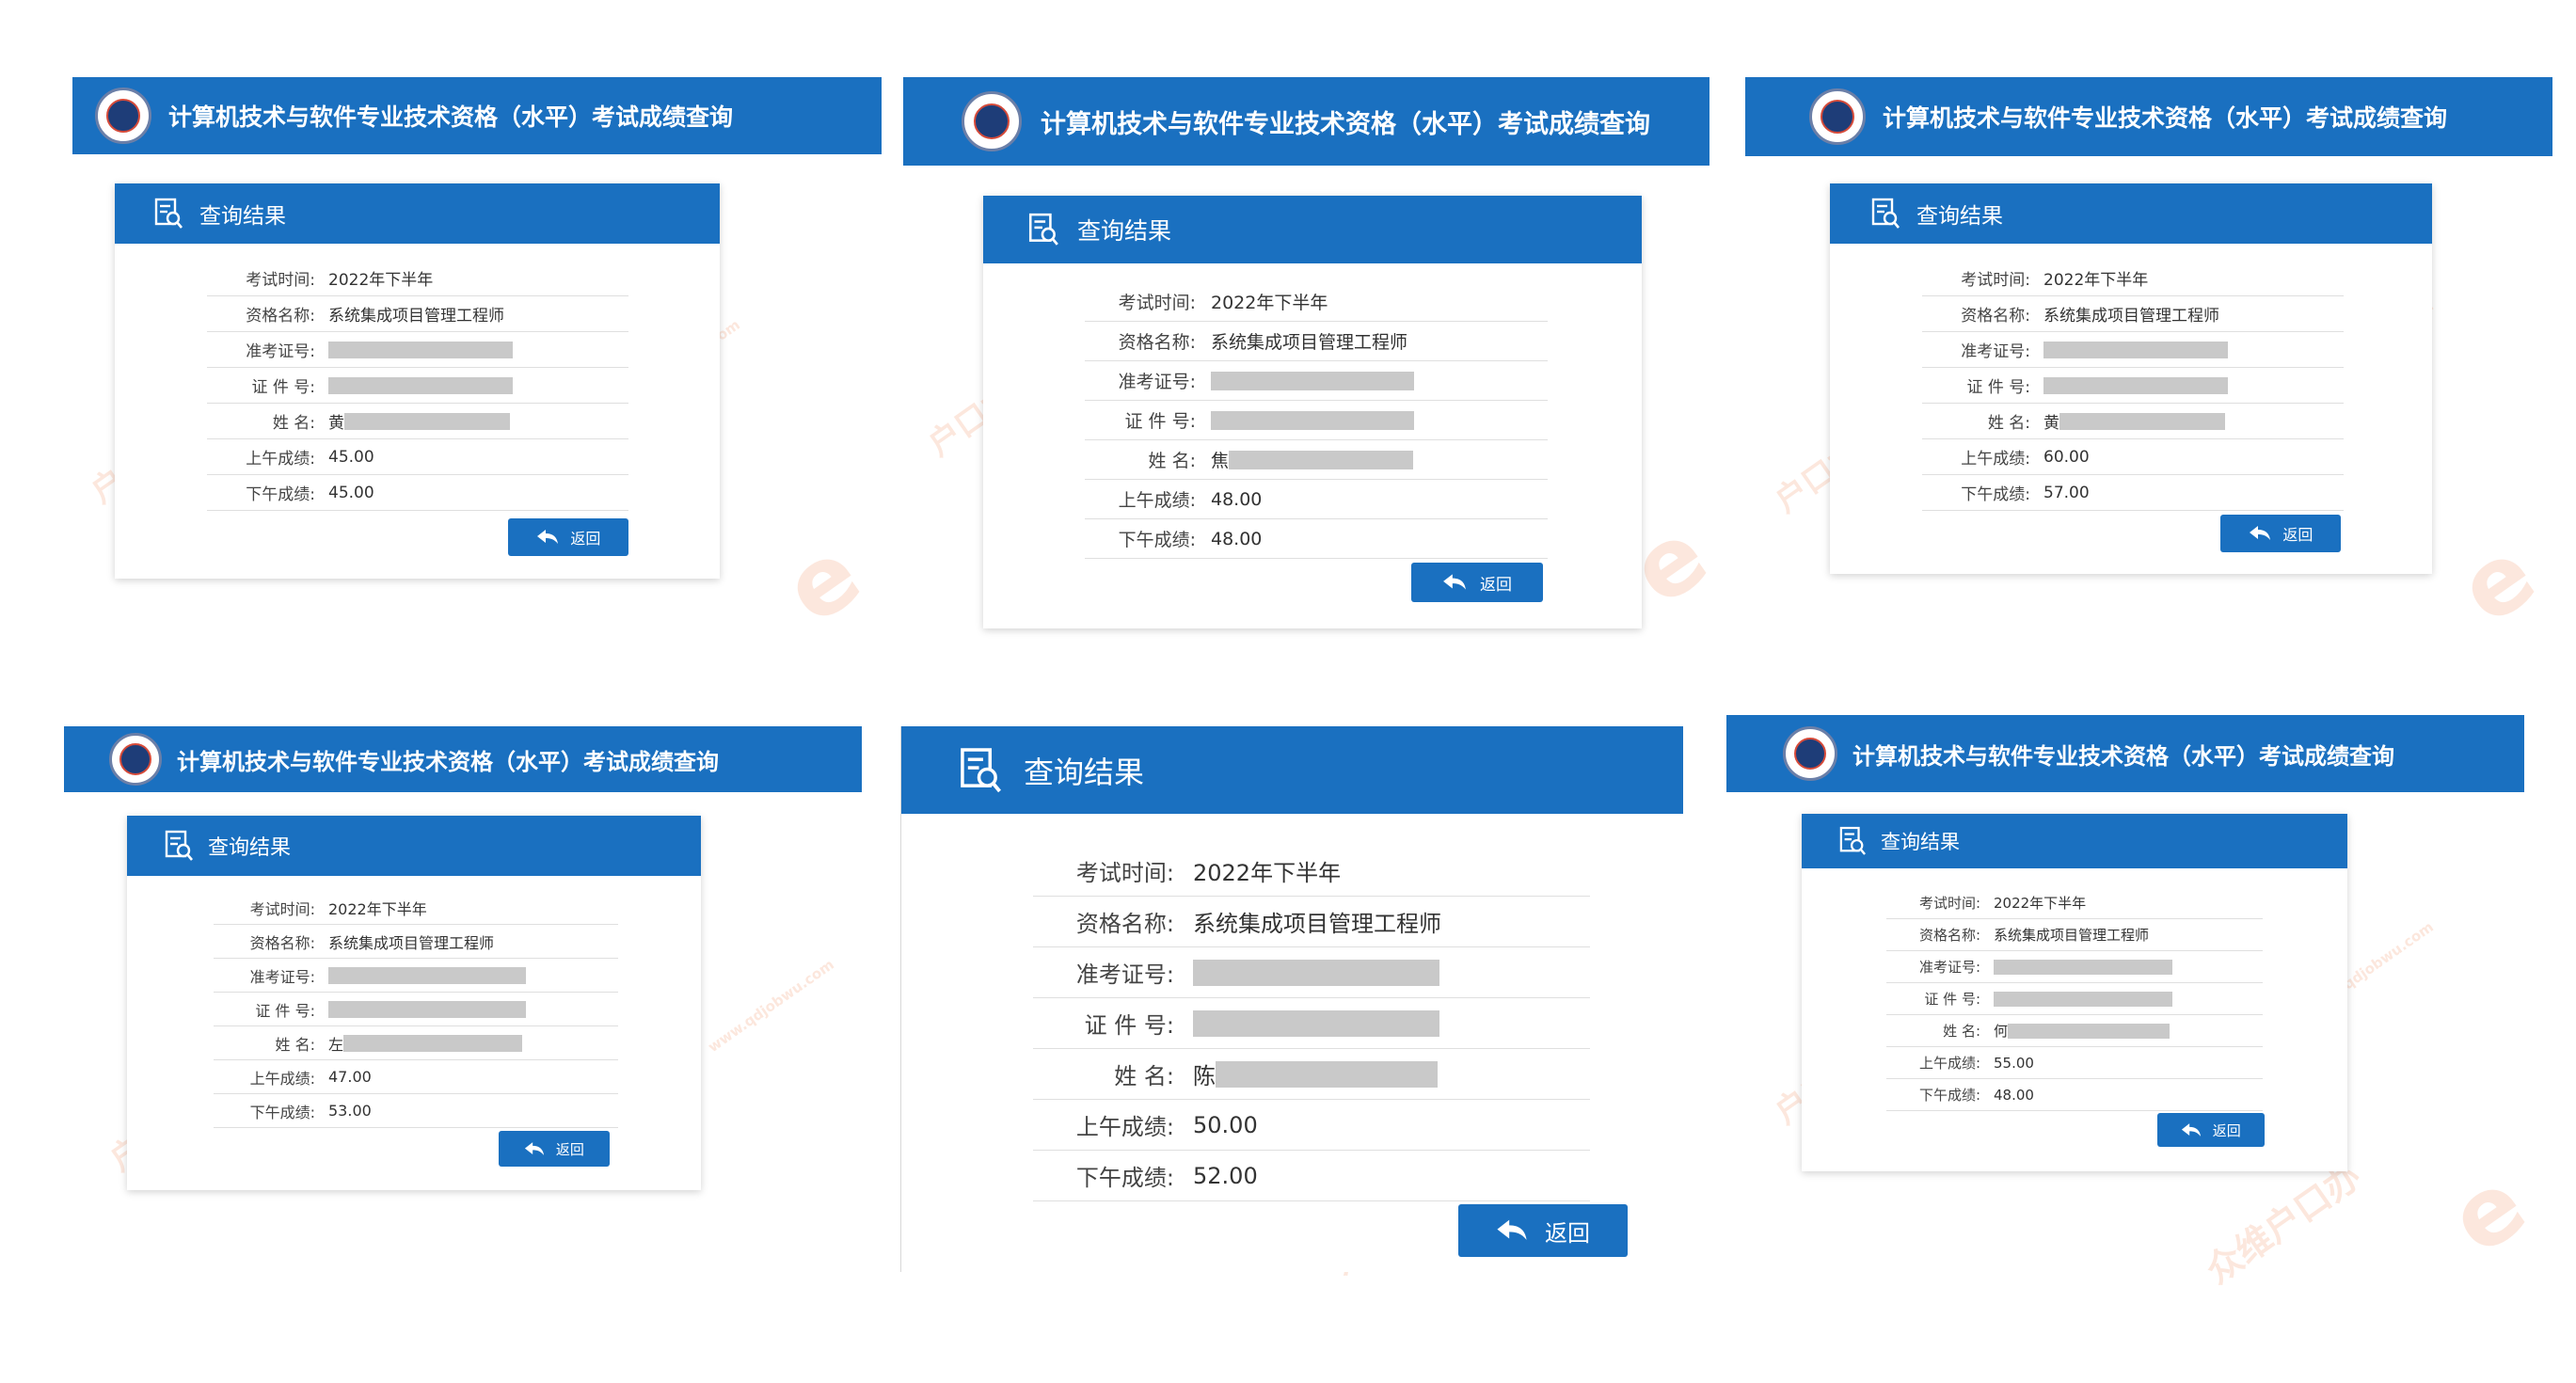  What do you see at coordinates (2066, 457) in the screenshot?
I see `value-am-score: 60.00` at bounding box center [2066, 457].